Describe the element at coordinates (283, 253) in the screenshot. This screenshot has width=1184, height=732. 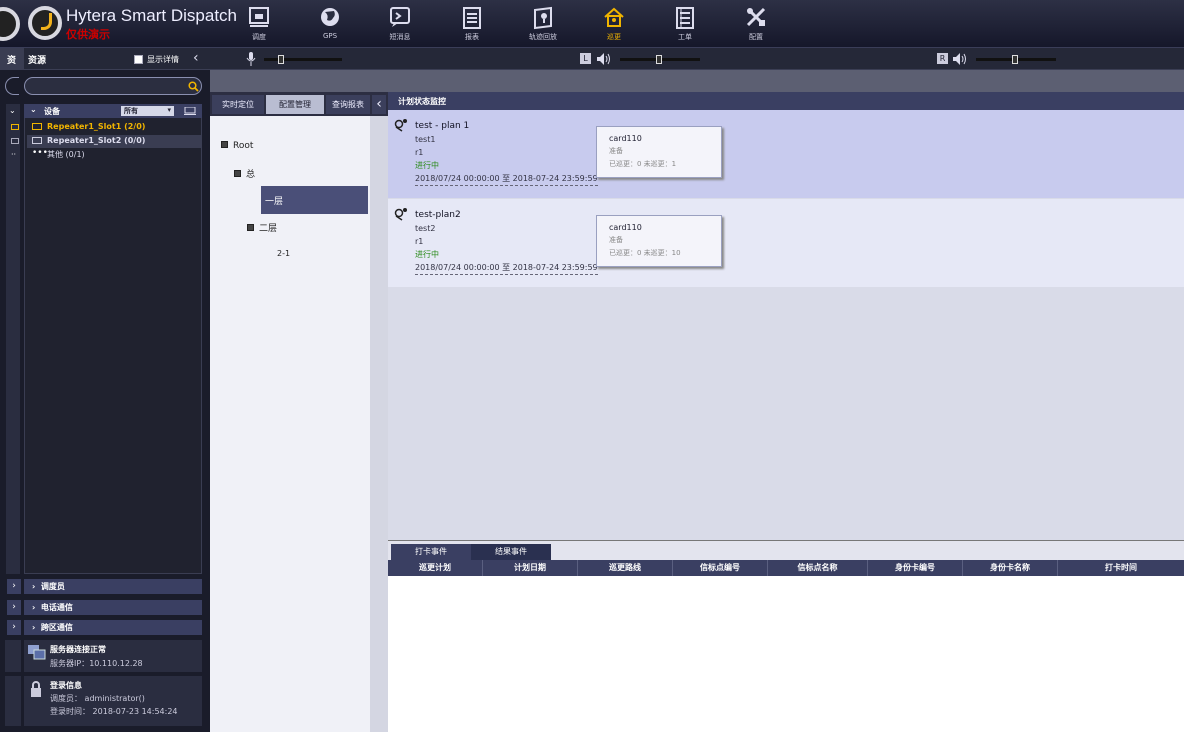
I see `tree-node-2-1: 2-1` at that location.